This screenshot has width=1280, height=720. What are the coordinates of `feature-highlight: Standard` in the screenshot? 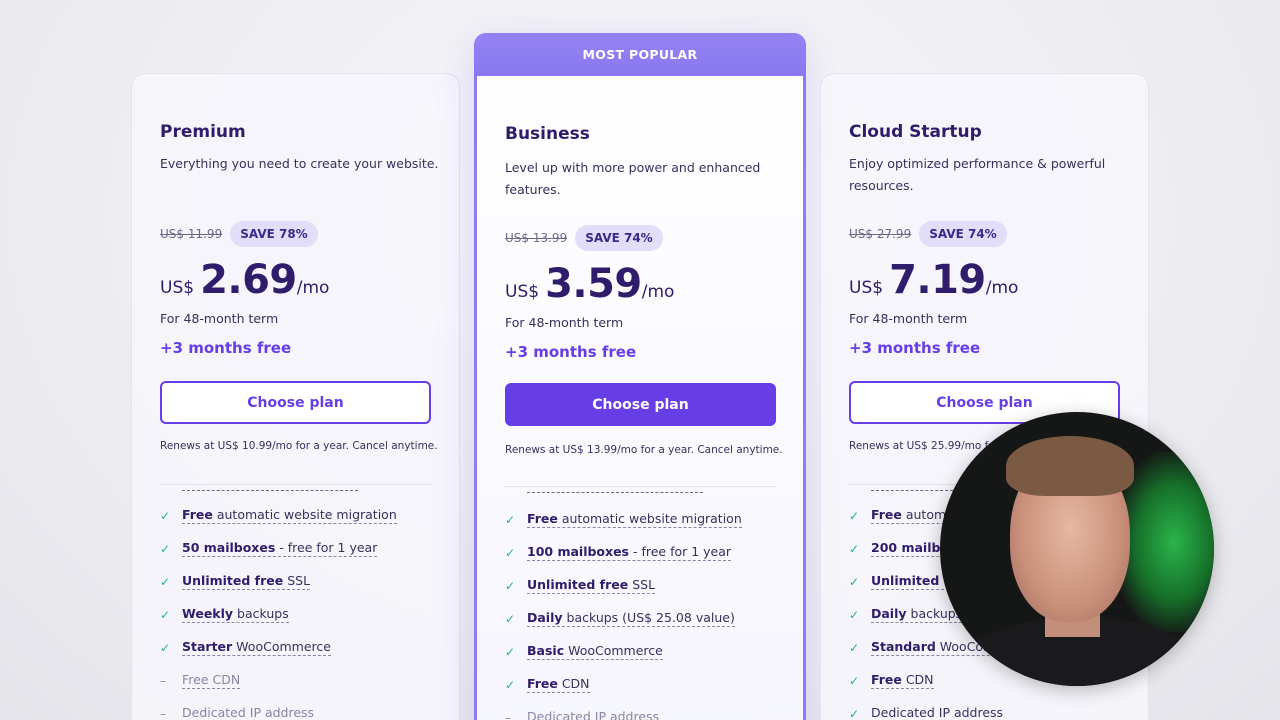 It's located at (903, 646).